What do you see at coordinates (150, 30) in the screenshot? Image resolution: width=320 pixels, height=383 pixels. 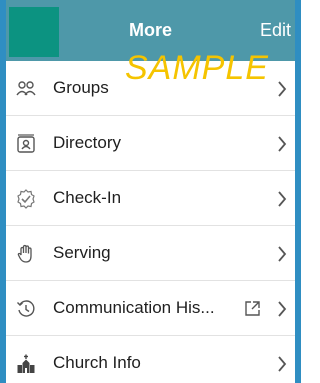 I see `page-title: More` at bounding box center [150, 30].